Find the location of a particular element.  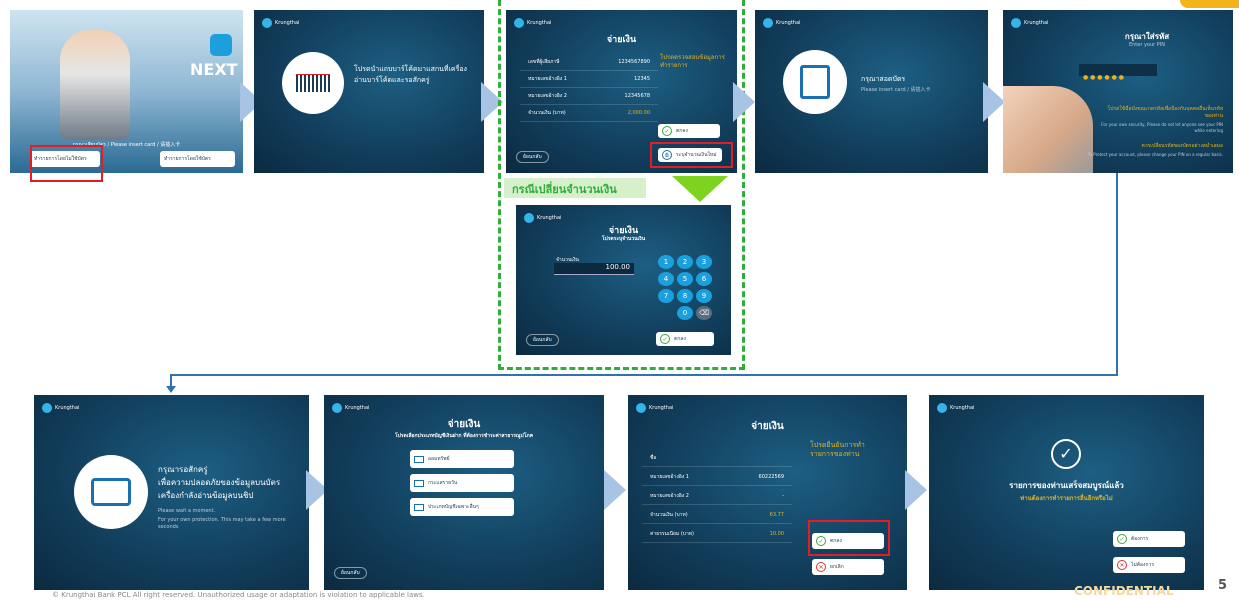

key-9: 9 is located at coordinates (704, 296).